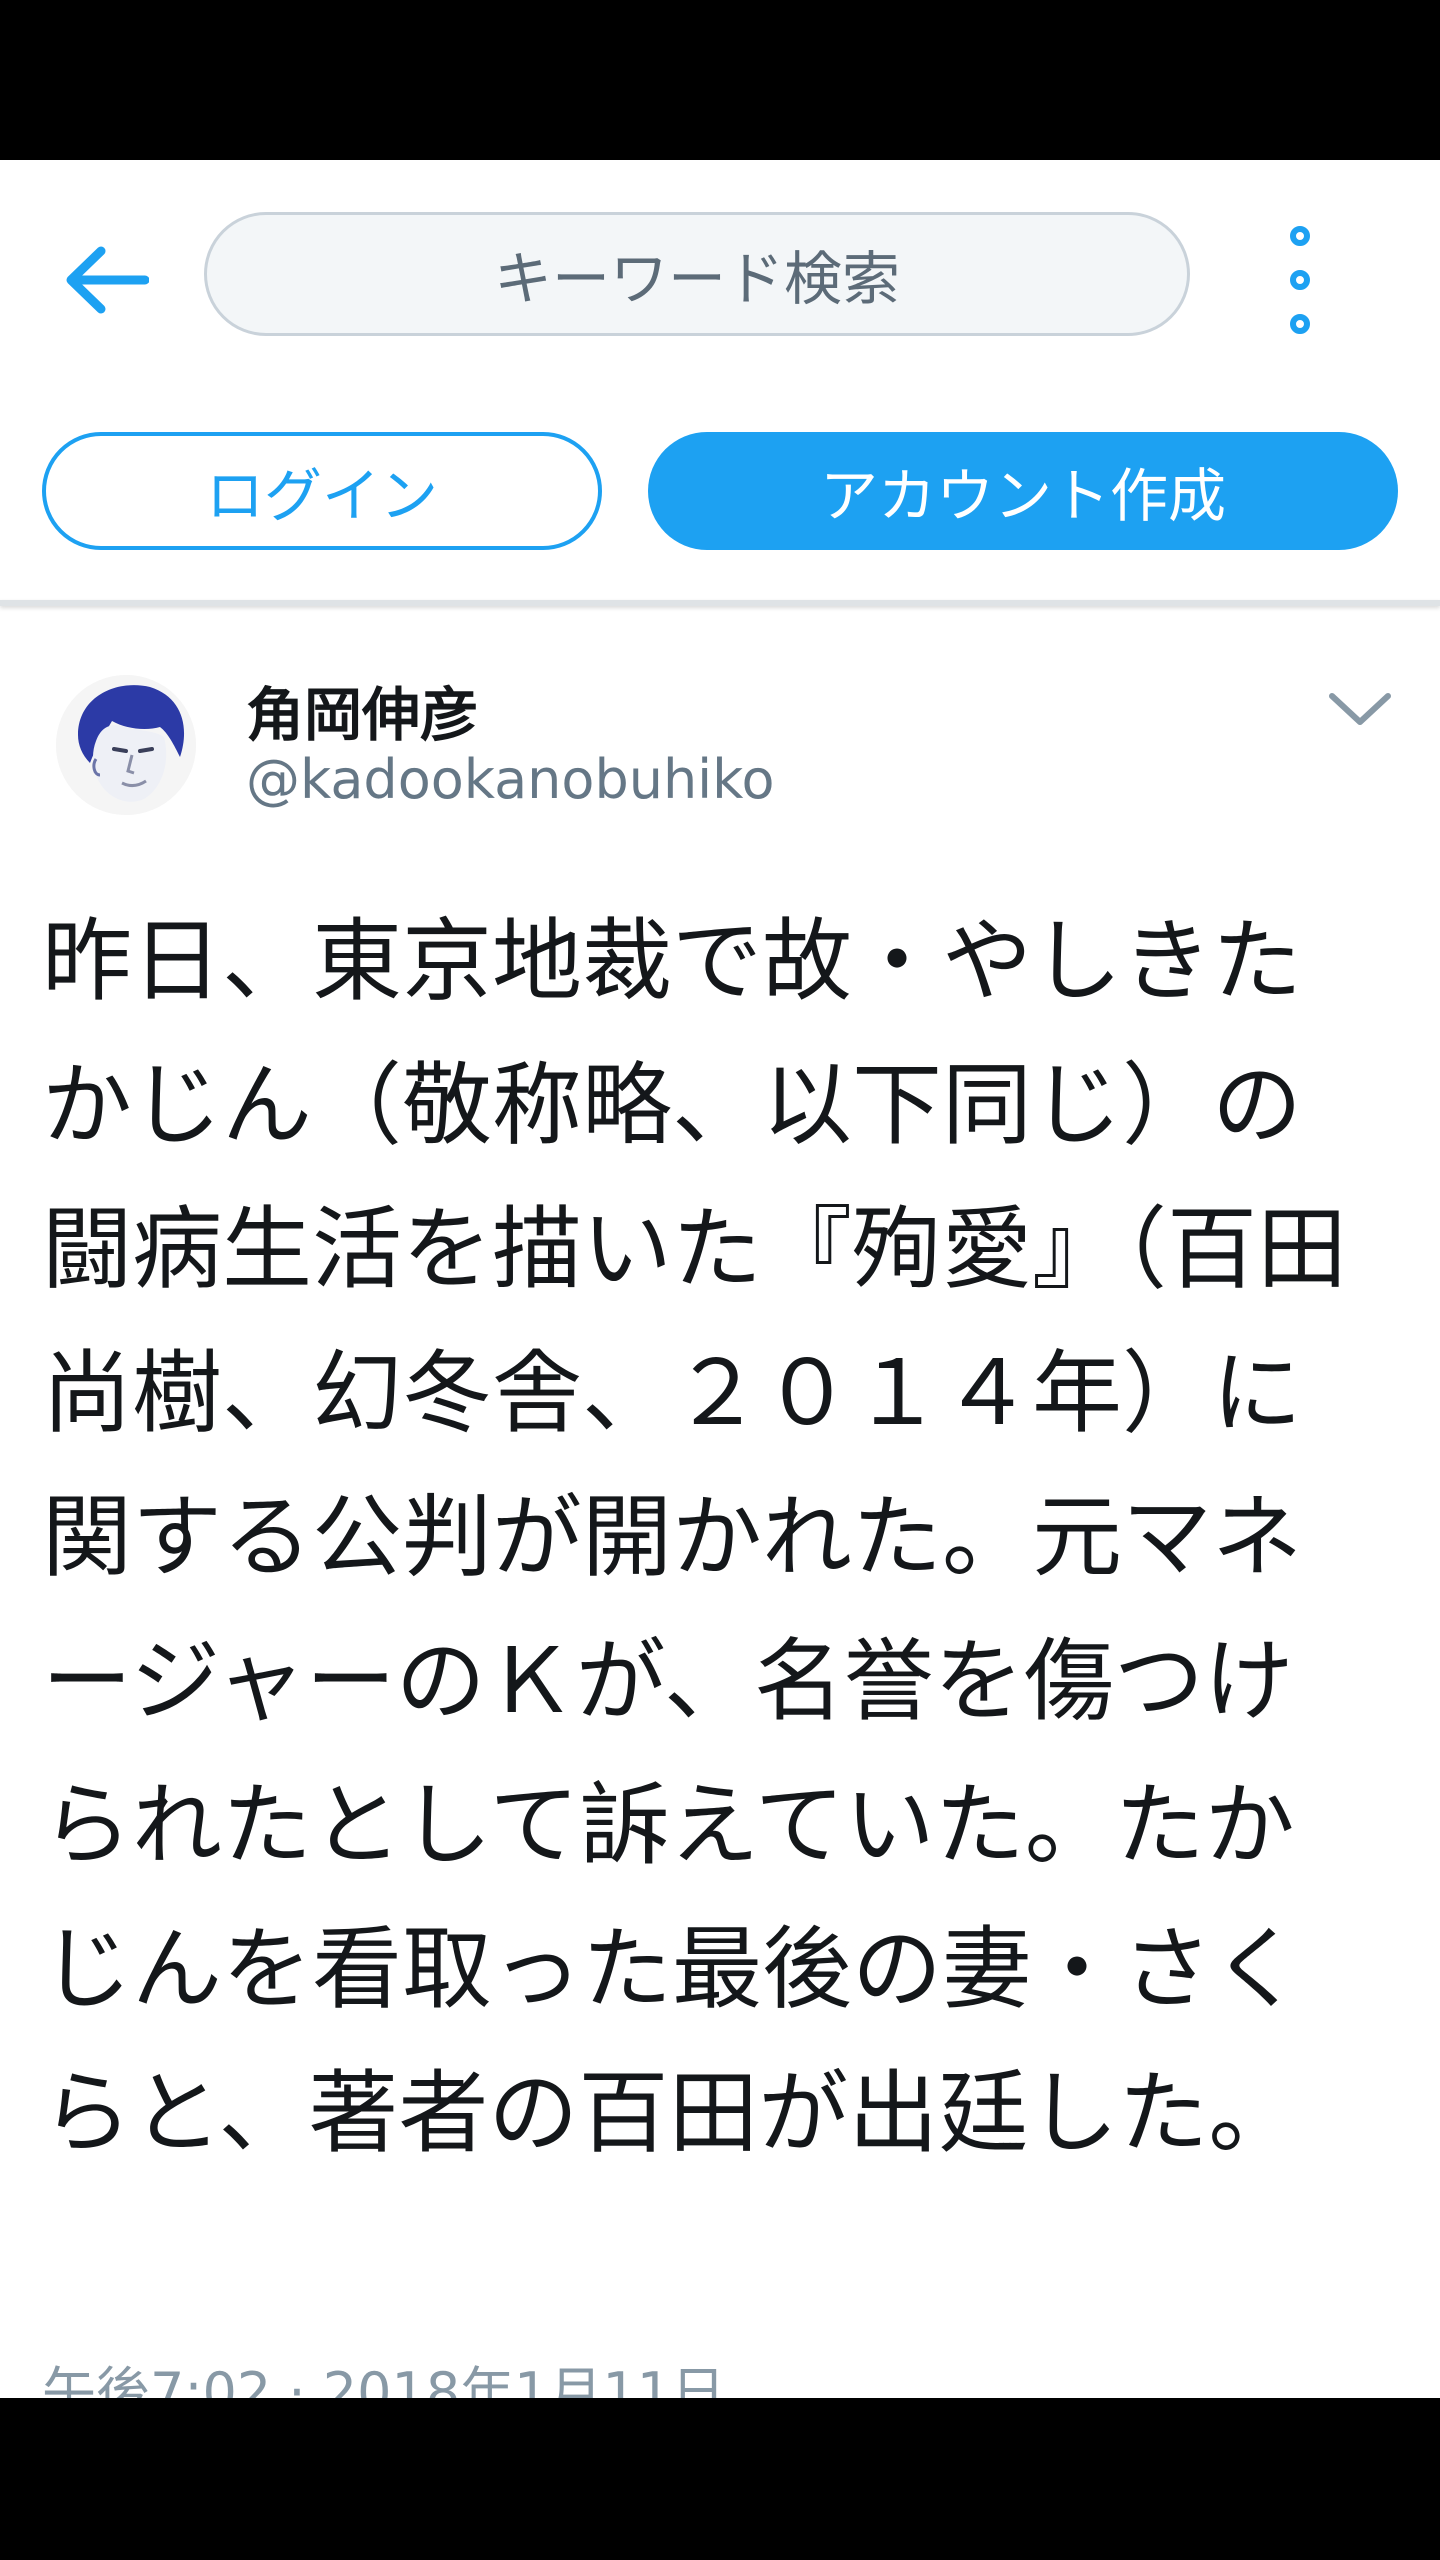 The width and height of the screenshot is (1440, 2560). I want to click on status-bar, so click(720, 80).